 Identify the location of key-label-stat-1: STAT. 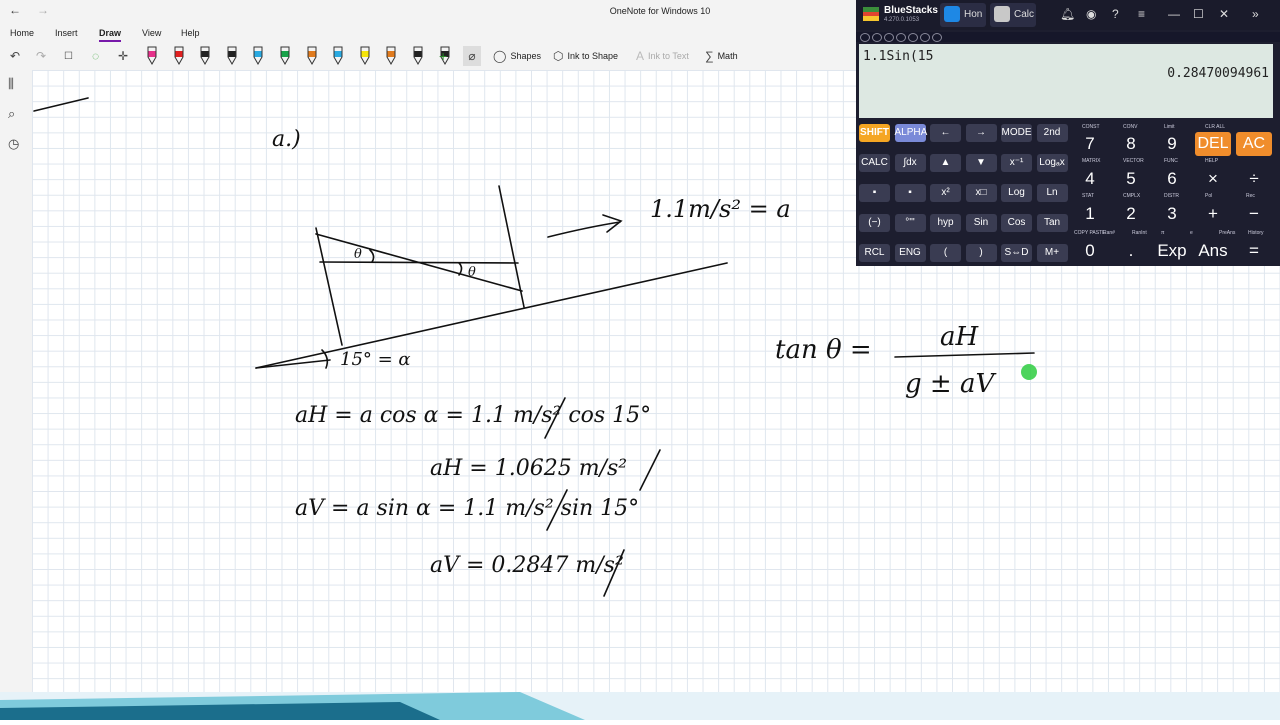
(1088, 196).